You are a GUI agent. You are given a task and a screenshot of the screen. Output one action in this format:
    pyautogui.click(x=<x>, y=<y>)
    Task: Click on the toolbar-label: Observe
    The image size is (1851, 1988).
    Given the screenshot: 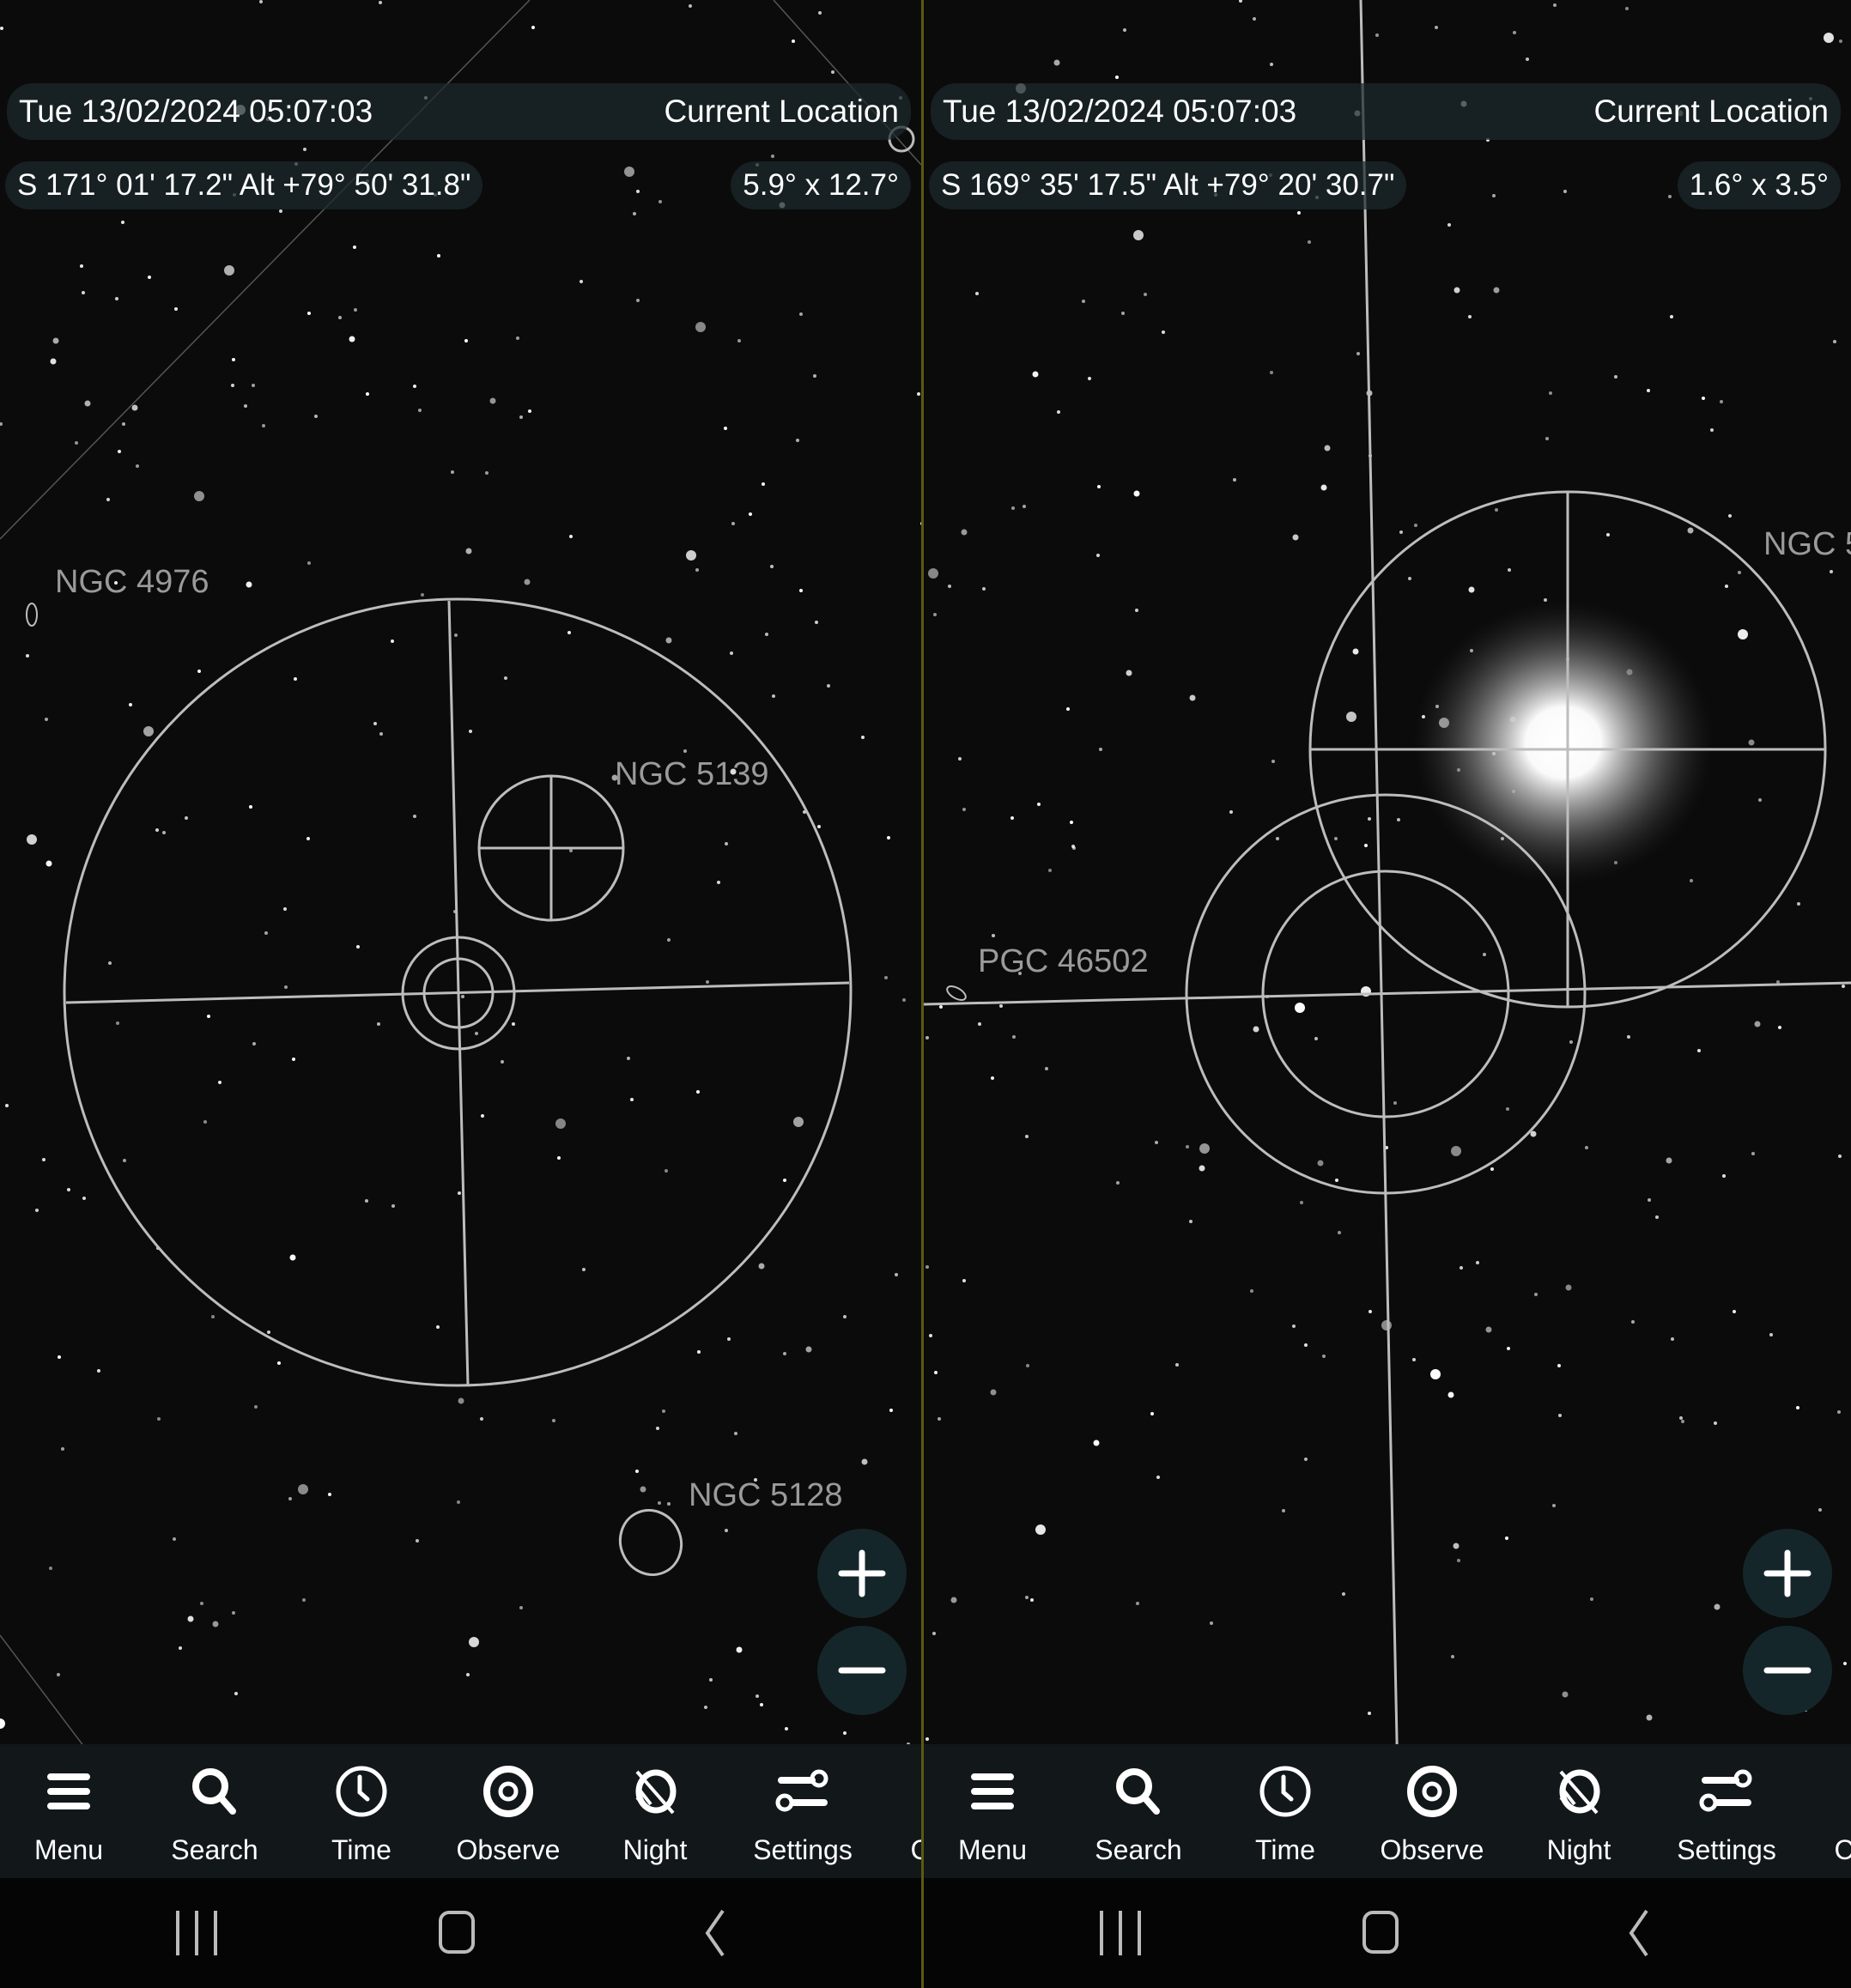 What is the action you would take?
    pyautogui.click(x=1432, y=1849)
    